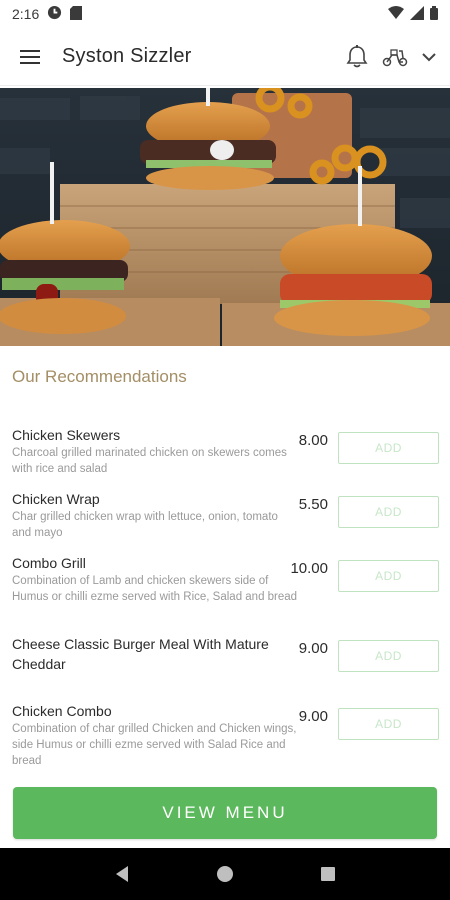 This screenshot has height=900, width=450. What do you see at coordinates (313, 504) in the screenshot?
I see `item-price: 5.50` at bounding box center [313, 504].